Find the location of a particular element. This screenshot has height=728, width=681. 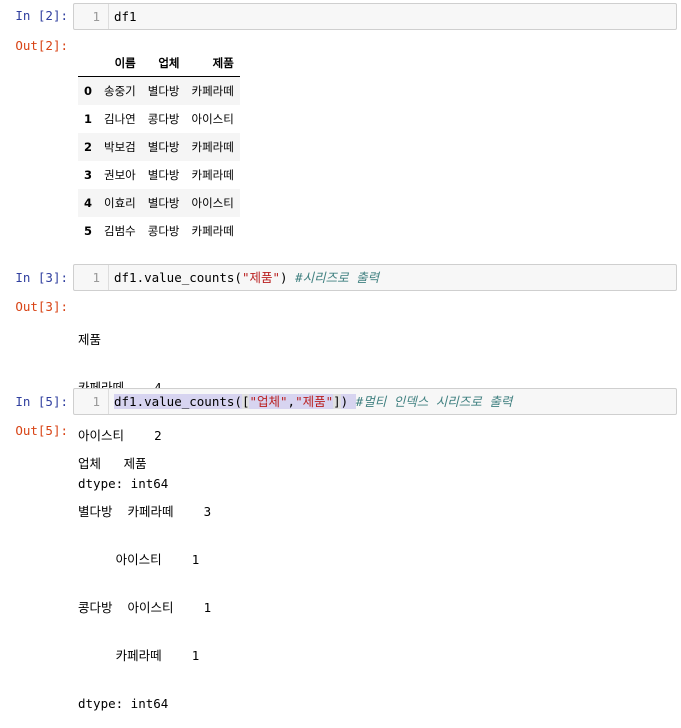

table-cell: 김범수 is located at coordinates (120, 231).